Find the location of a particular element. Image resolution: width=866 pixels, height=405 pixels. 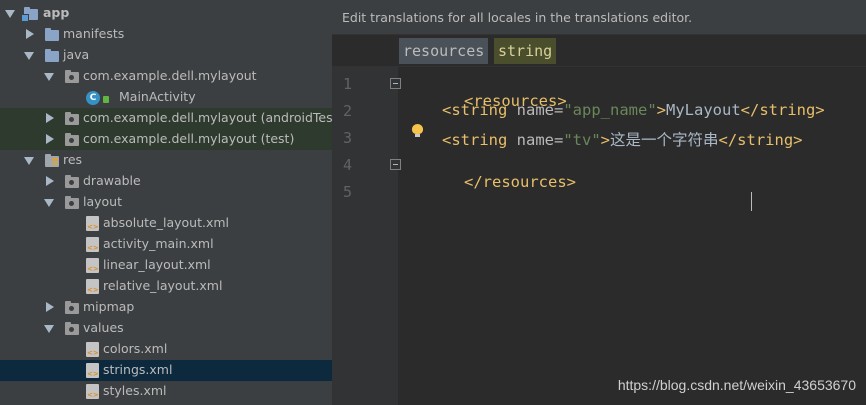

tree-item-label: relative_layout.xml is located at coordinates (163, 285).